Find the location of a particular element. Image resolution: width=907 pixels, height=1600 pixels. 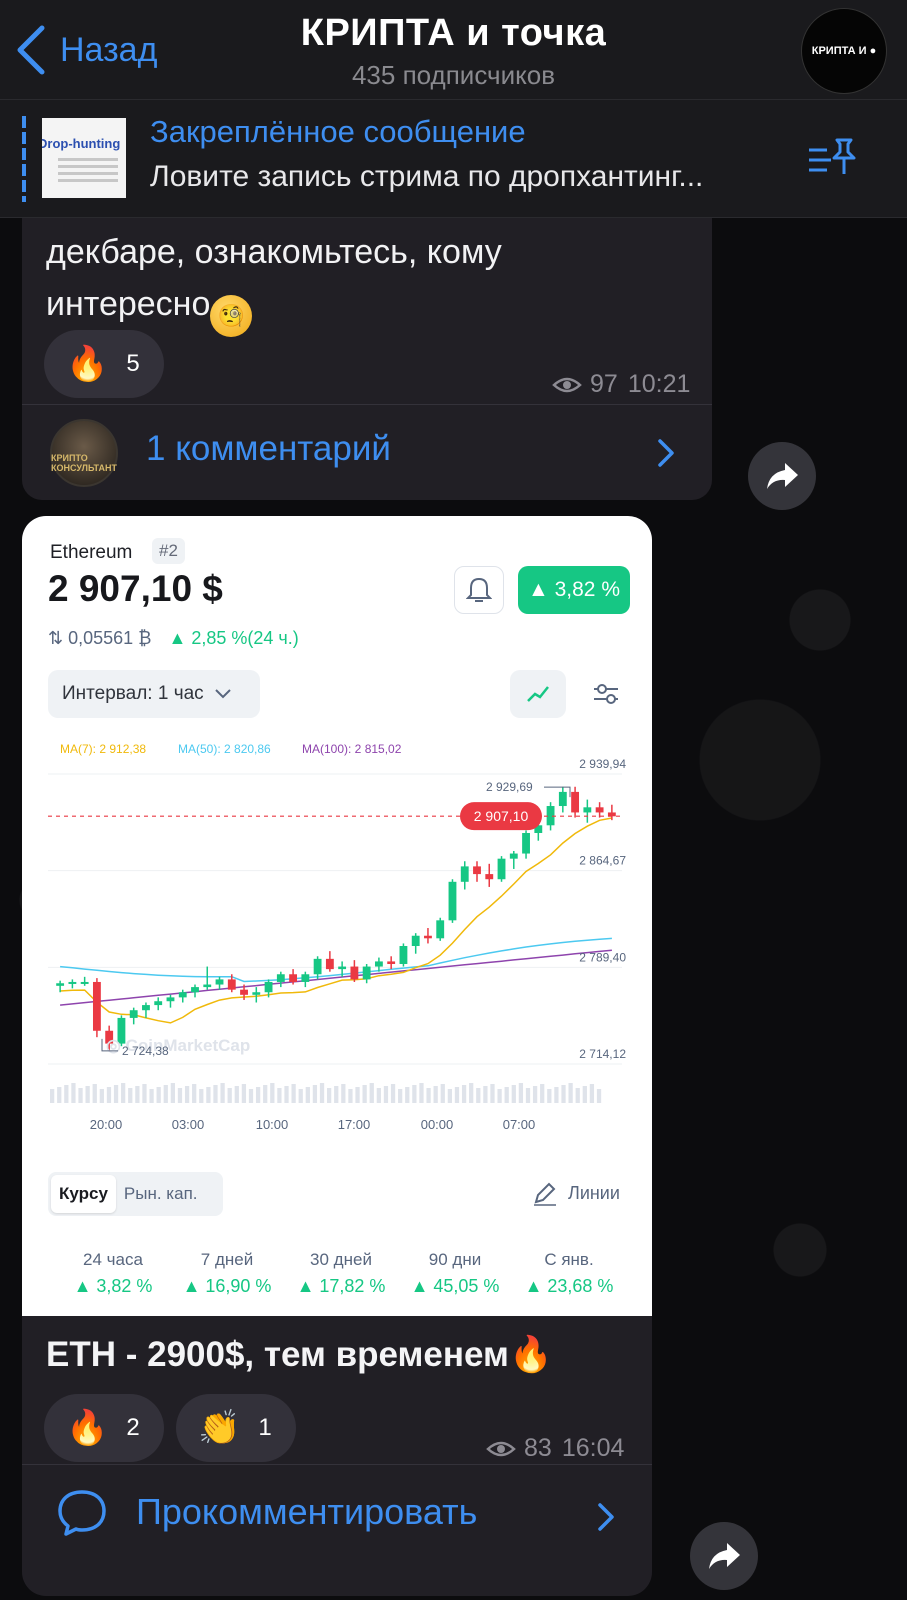

reaction-fire: 🔥 2 is located at coordinates (104, 1428).